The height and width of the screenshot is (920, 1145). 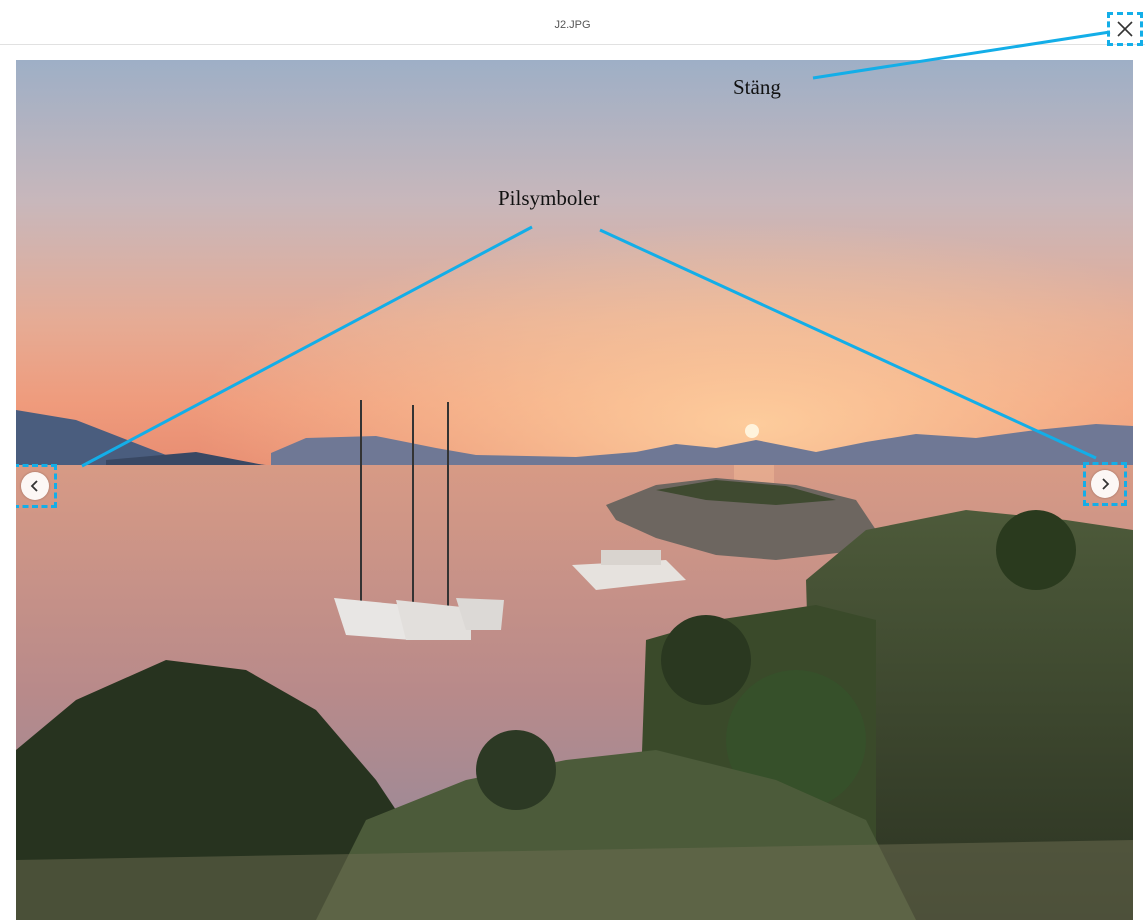 I want to click on next-arrow-circle, so click(x=1105, y=484).